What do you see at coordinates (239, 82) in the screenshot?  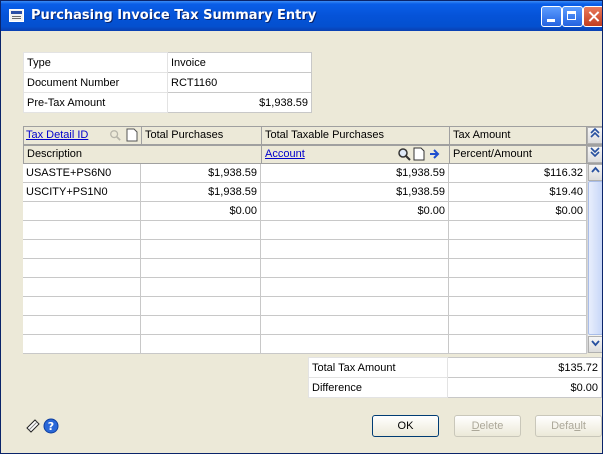 I see `document-number-value: RCT1160` at bounding box center [239, 82].